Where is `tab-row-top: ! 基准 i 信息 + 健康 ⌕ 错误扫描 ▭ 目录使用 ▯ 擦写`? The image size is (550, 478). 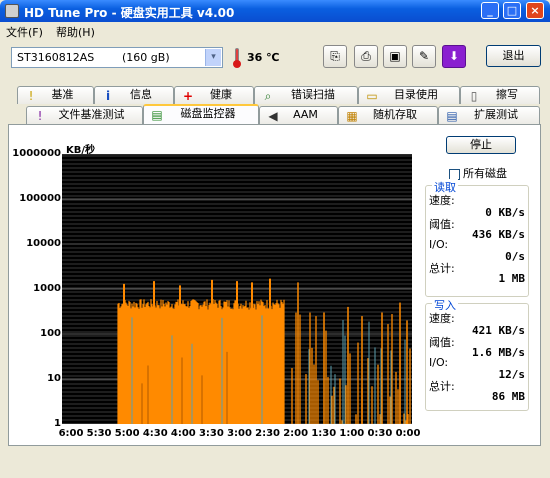
tab-row-top: ! 基准 i 信息 + 健康 ⌕ 错误扫描 ▭ 目录使用 ▯ 擦写 is located at coordinates (275, 95).